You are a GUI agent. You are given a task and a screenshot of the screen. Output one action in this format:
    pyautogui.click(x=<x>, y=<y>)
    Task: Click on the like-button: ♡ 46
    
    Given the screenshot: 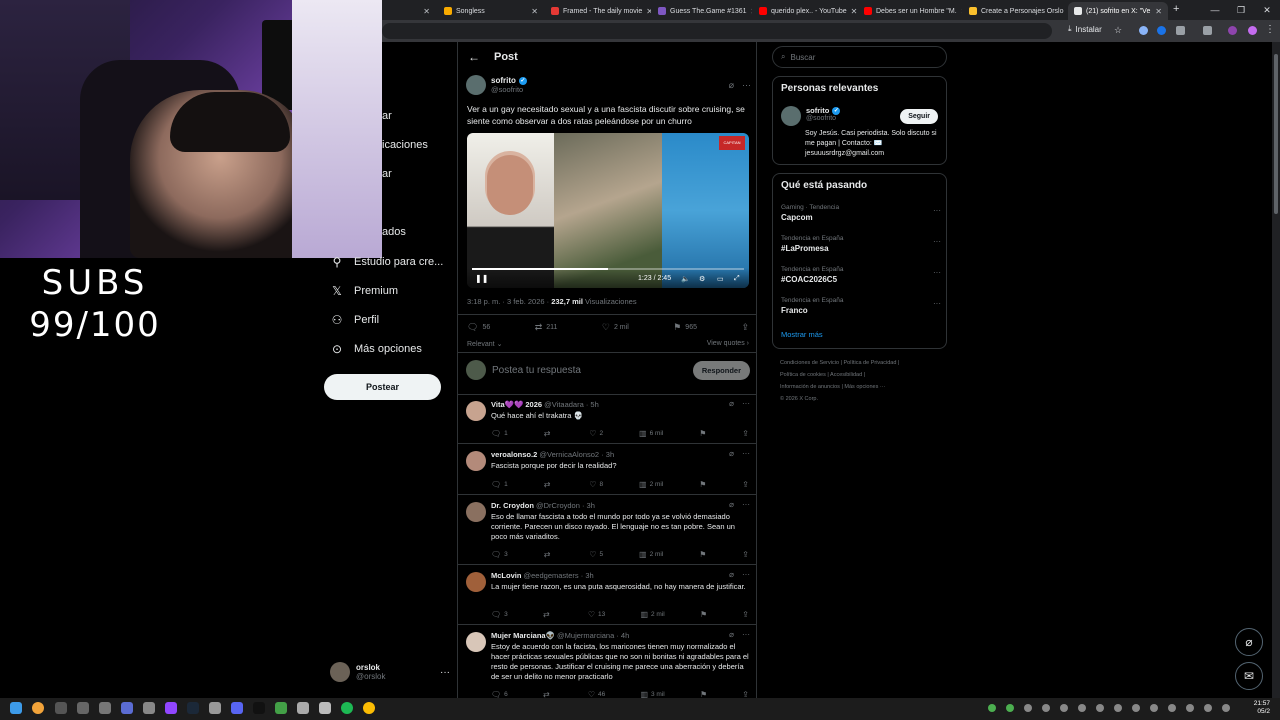 What is the action you would take?
    pyautogui.click(x=596, y=694)
    